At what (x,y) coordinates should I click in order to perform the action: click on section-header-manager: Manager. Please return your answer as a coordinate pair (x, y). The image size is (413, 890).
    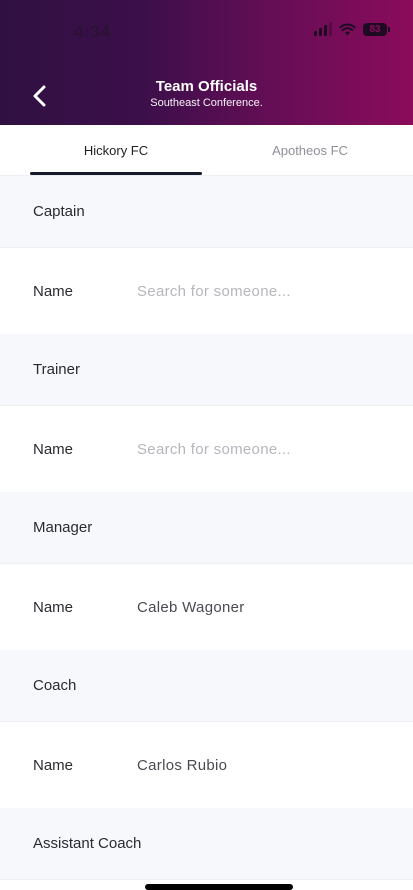
    Looking at the image, I should click on (206, 528).